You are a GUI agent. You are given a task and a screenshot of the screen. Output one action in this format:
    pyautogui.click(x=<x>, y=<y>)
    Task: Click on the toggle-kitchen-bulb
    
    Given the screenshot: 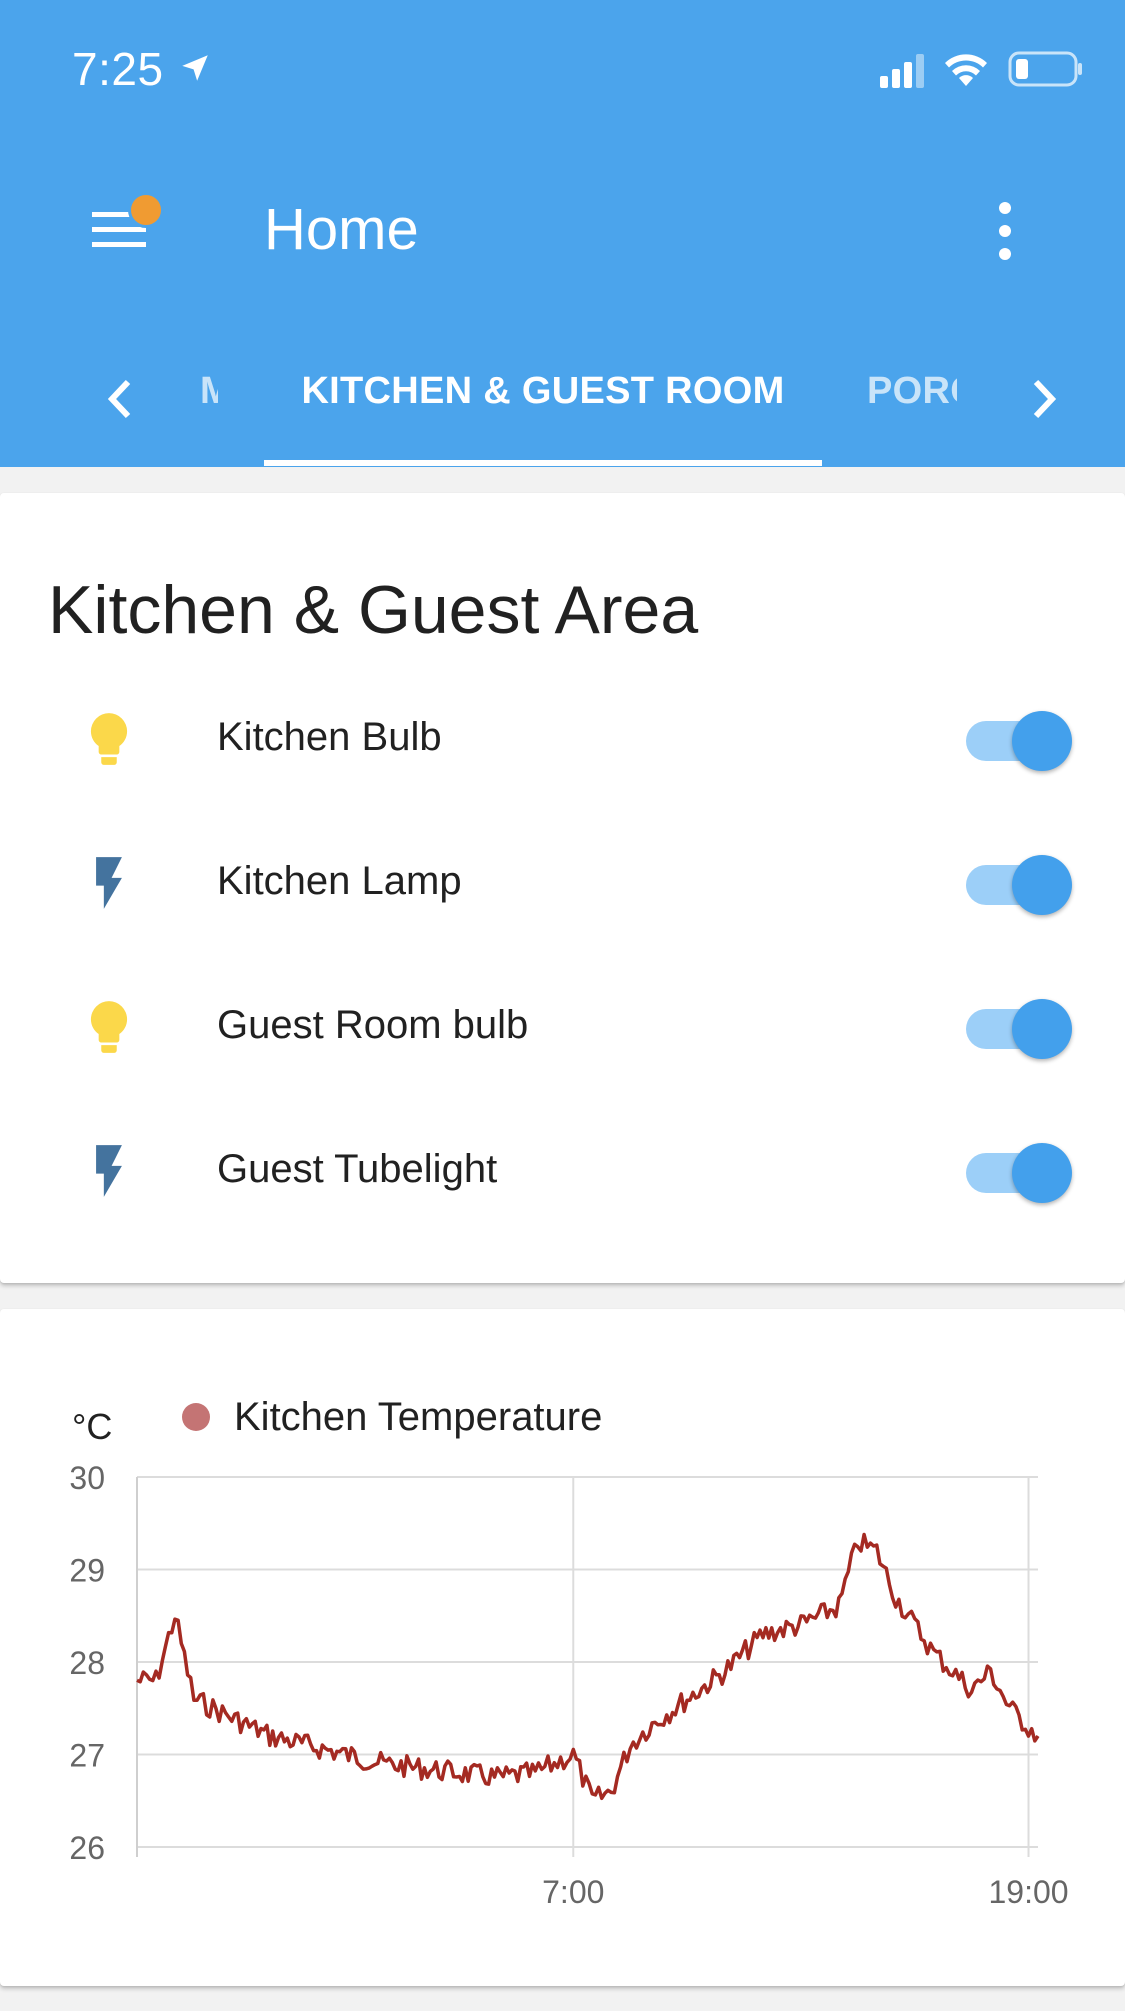 What is the action you would take?
    pyautogui.click(x=1020, y=741)
    